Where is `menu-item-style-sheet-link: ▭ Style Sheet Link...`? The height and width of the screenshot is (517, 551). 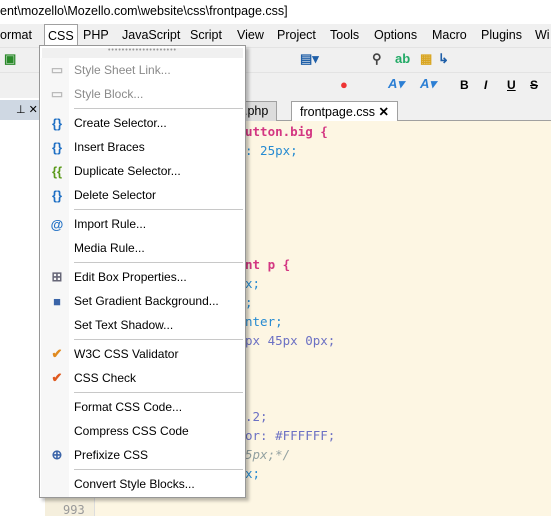 menu-item-style-sheet-link: ▭ Style Sheet Link... is located at coordinates (142, 70).